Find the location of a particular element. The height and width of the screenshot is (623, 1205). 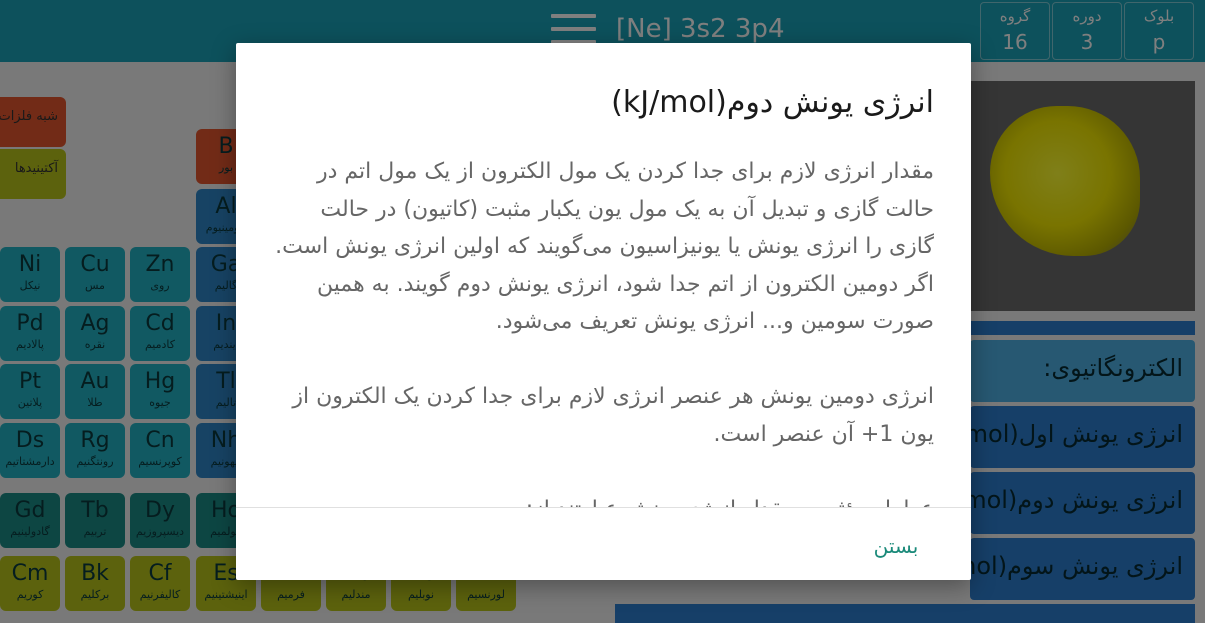

close-button: بستن is located at coordinates (896, 546).